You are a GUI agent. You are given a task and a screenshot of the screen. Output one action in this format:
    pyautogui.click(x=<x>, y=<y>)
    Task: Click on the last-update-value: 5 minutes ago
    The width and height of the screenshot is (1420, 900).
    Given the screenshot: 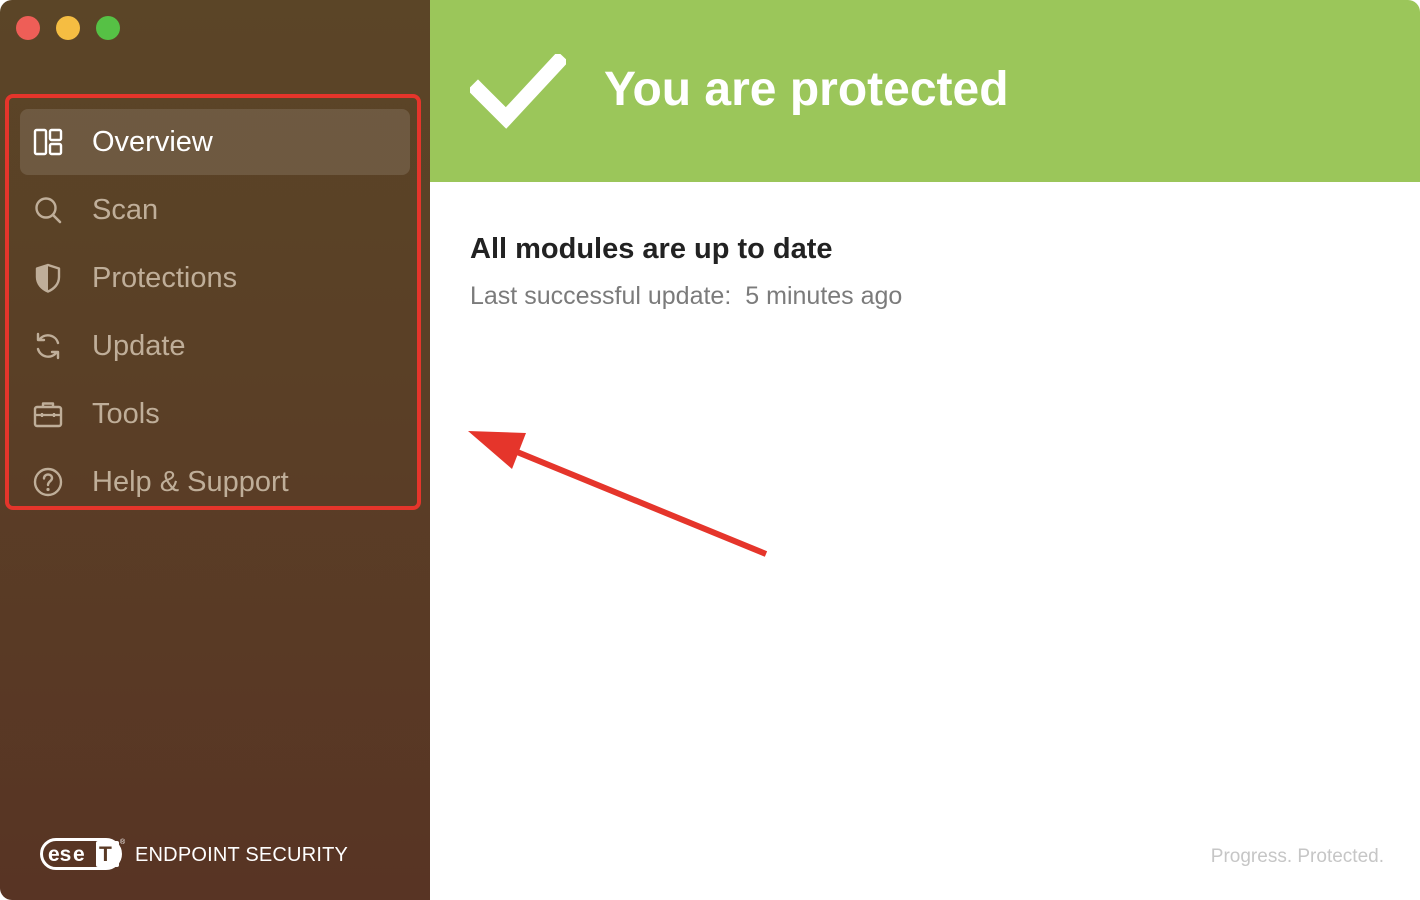 What is the action you would take?
    pyautogui.click(x=824, y=296)
    